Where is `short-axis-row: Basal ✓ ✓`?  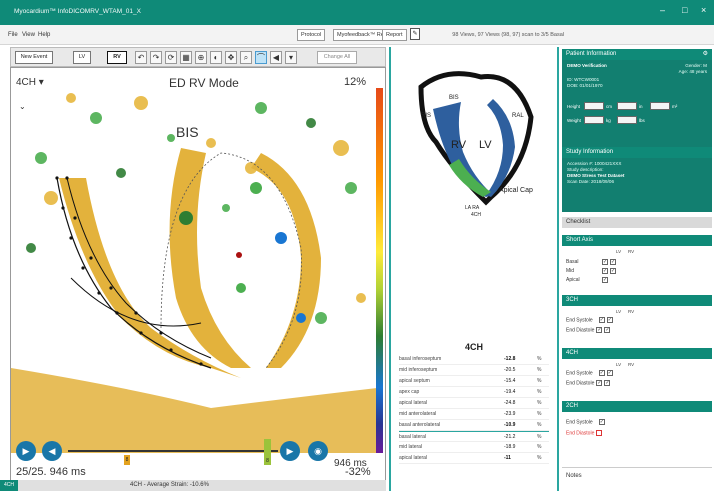
short-axis-row: Basal ✓ ✓ is located at coordinates (591, 262).